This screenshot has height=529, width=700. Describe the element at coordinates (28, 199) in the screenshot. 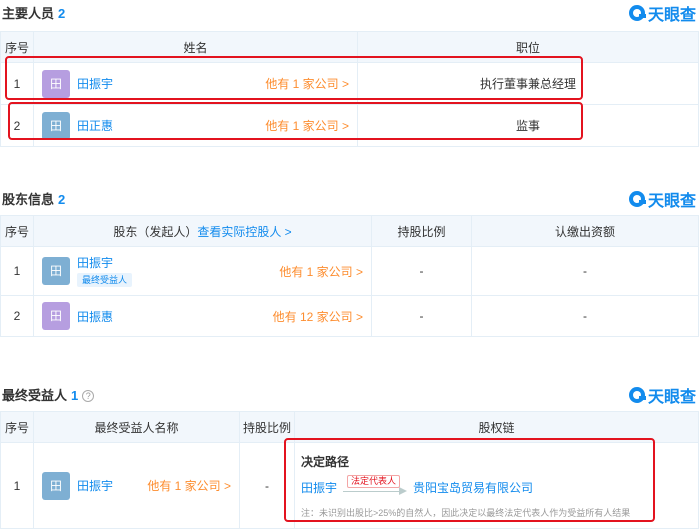

I see `section-title-text: 股东信息` at that location.